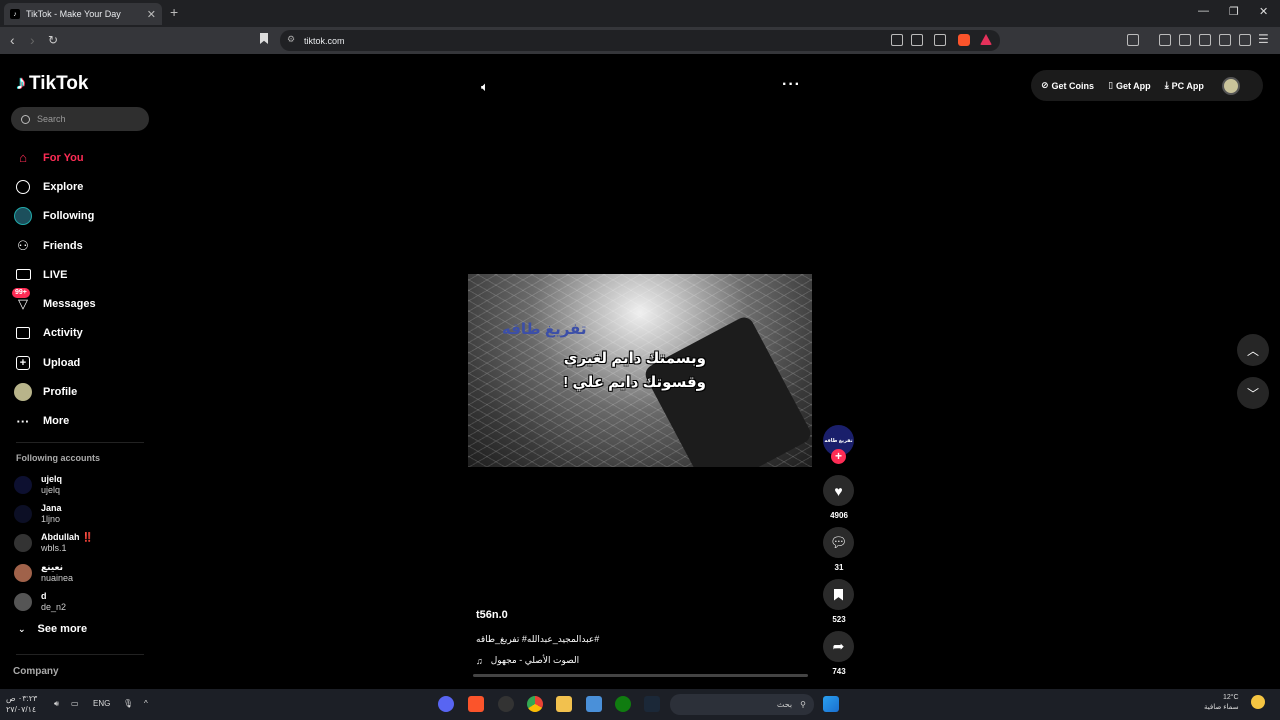 The width and height of the screenshot is (1280, 720). Describe the element at coordinates (492, 615) in the screenshot. I see `video-author: t56n.0` at that location.